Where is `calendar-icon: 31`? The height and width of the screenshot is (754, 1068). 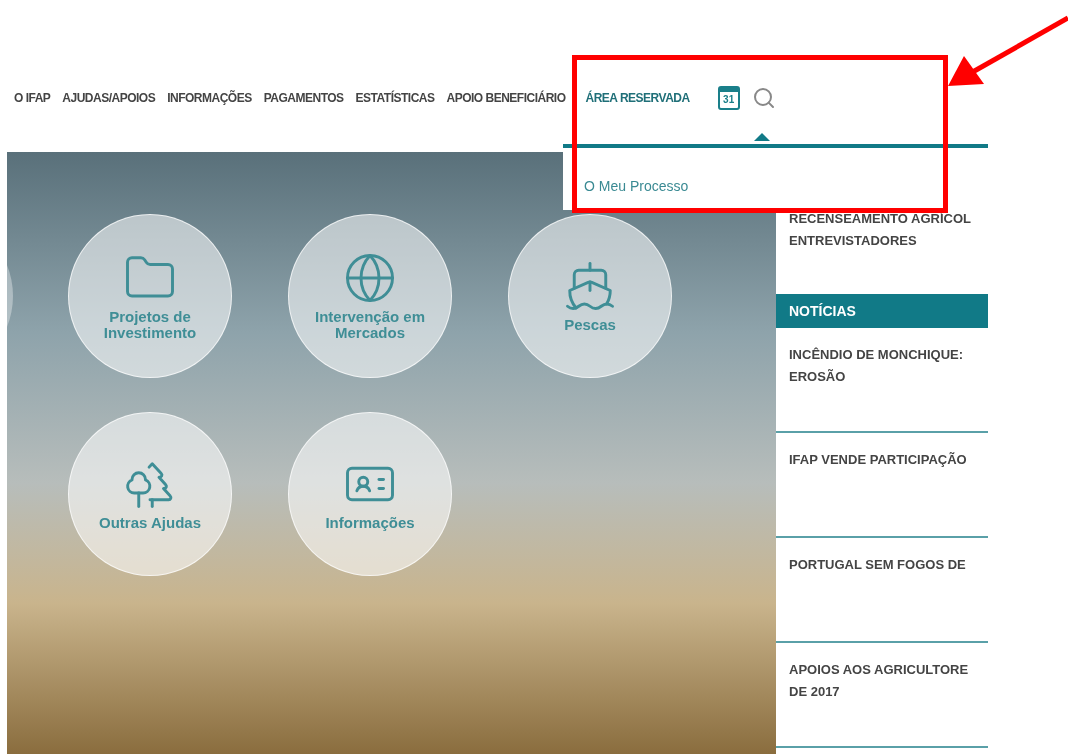
calendar-icon: 31 is located at coordinates (728, 98).